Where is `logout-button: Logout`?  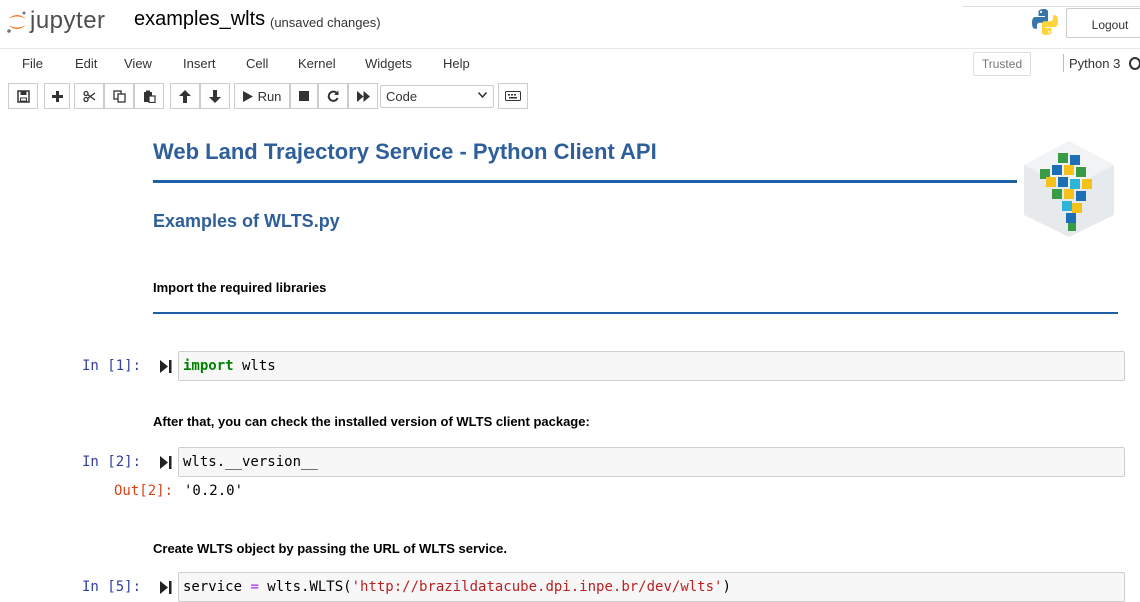 logout-button: Logout is located at coordinates (1103, 23).